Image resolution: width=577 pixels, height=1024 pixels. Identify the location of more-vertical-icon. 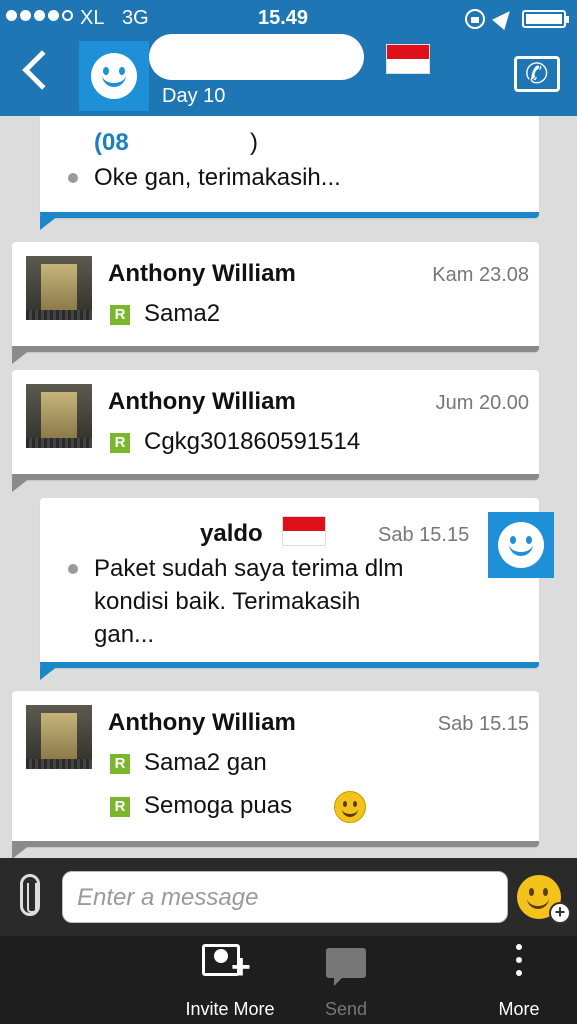
(519, 947).